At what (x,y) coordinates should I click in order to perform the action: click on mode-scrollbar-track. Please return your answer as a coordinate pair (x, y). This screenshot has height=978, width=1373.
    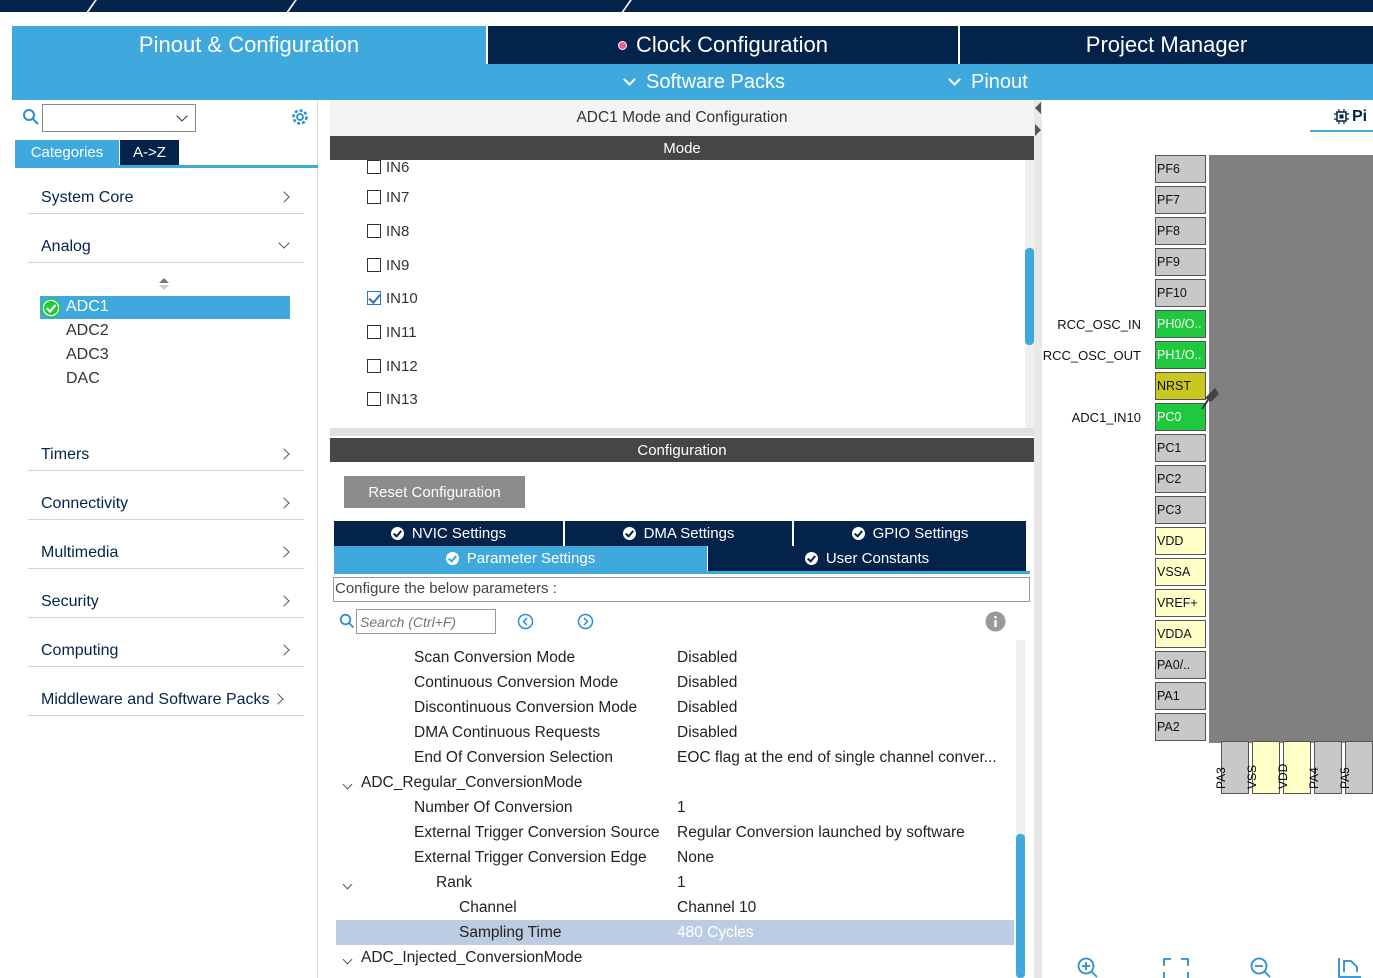
    Looking at the image, I should click on (1029, 294).